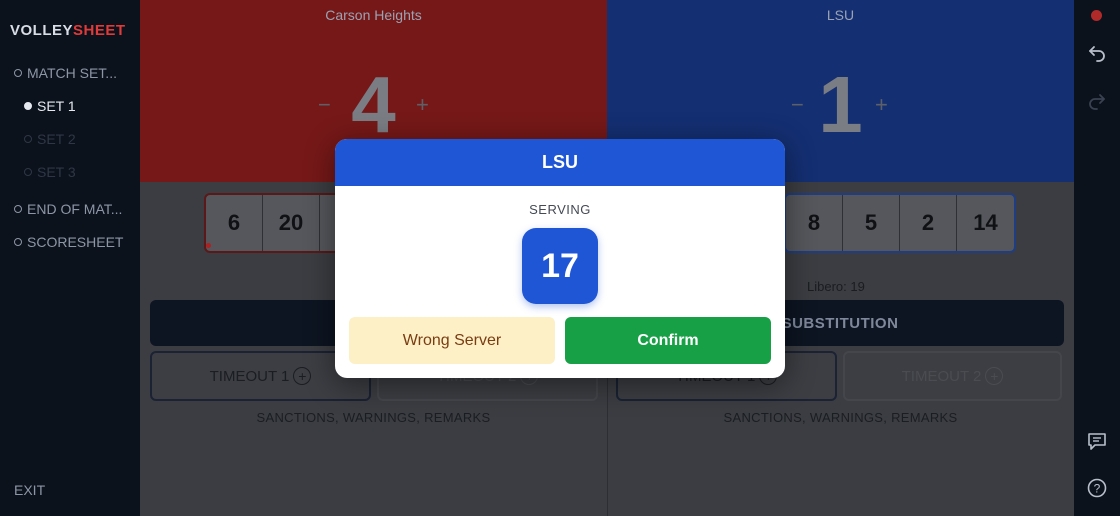 The image size is (1120, 516). I want to click on serving-label: SERVING, so click(560, 209).